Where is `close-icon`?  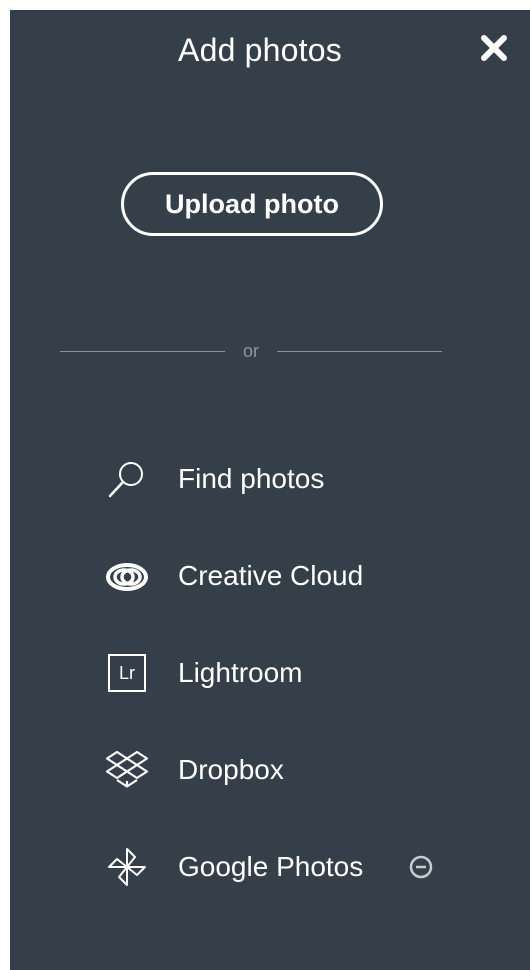
close-icon is located at coordinates (494, 48).